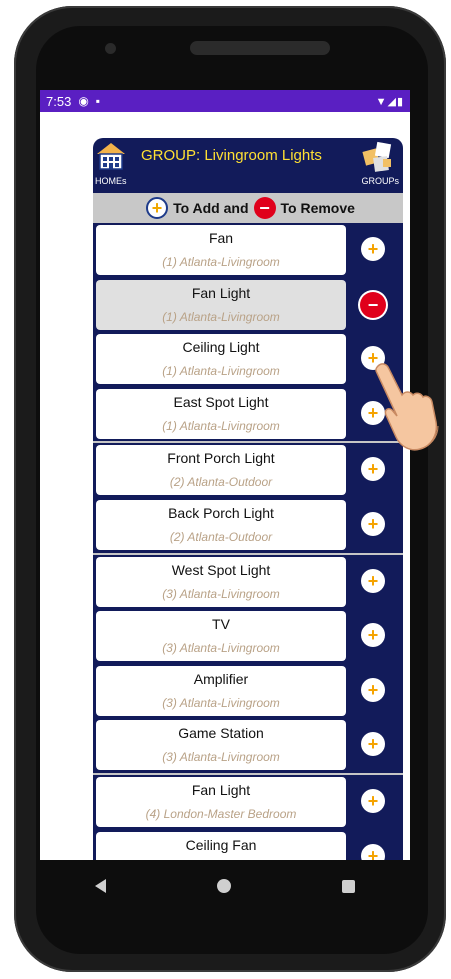 The image size is (451, 979). What do you see at coordinates (221, 347) in the screenshot?
I see `device-name: Ceiling Light` at bounding box center [221, 347].